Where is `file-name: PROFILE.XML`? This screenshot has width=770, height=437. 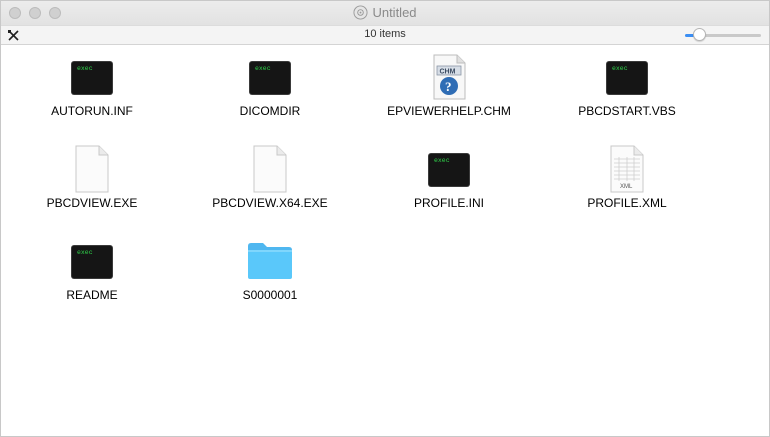
file-name: PROFILE.XML is located at coordinates (627, 203).